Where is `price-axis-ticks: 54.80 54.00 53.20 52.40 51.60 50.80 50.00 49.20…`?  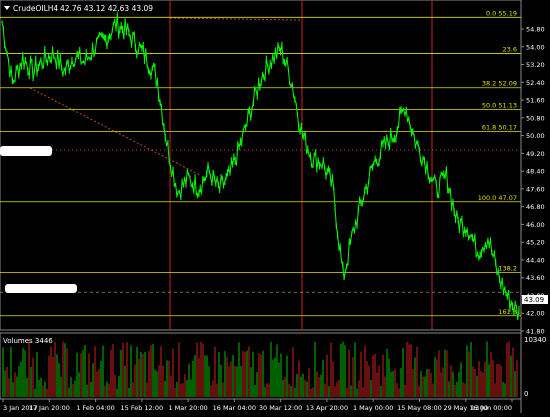
price-axis-ticks: 54.80 54.00 53.20 52.40 51.60 50.80 50.00 49.20… is located at coordinates (533, 181).